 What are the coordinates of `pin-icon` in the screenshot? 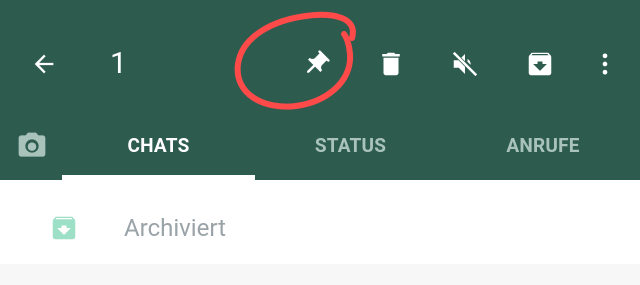 It's located at (318, 61).